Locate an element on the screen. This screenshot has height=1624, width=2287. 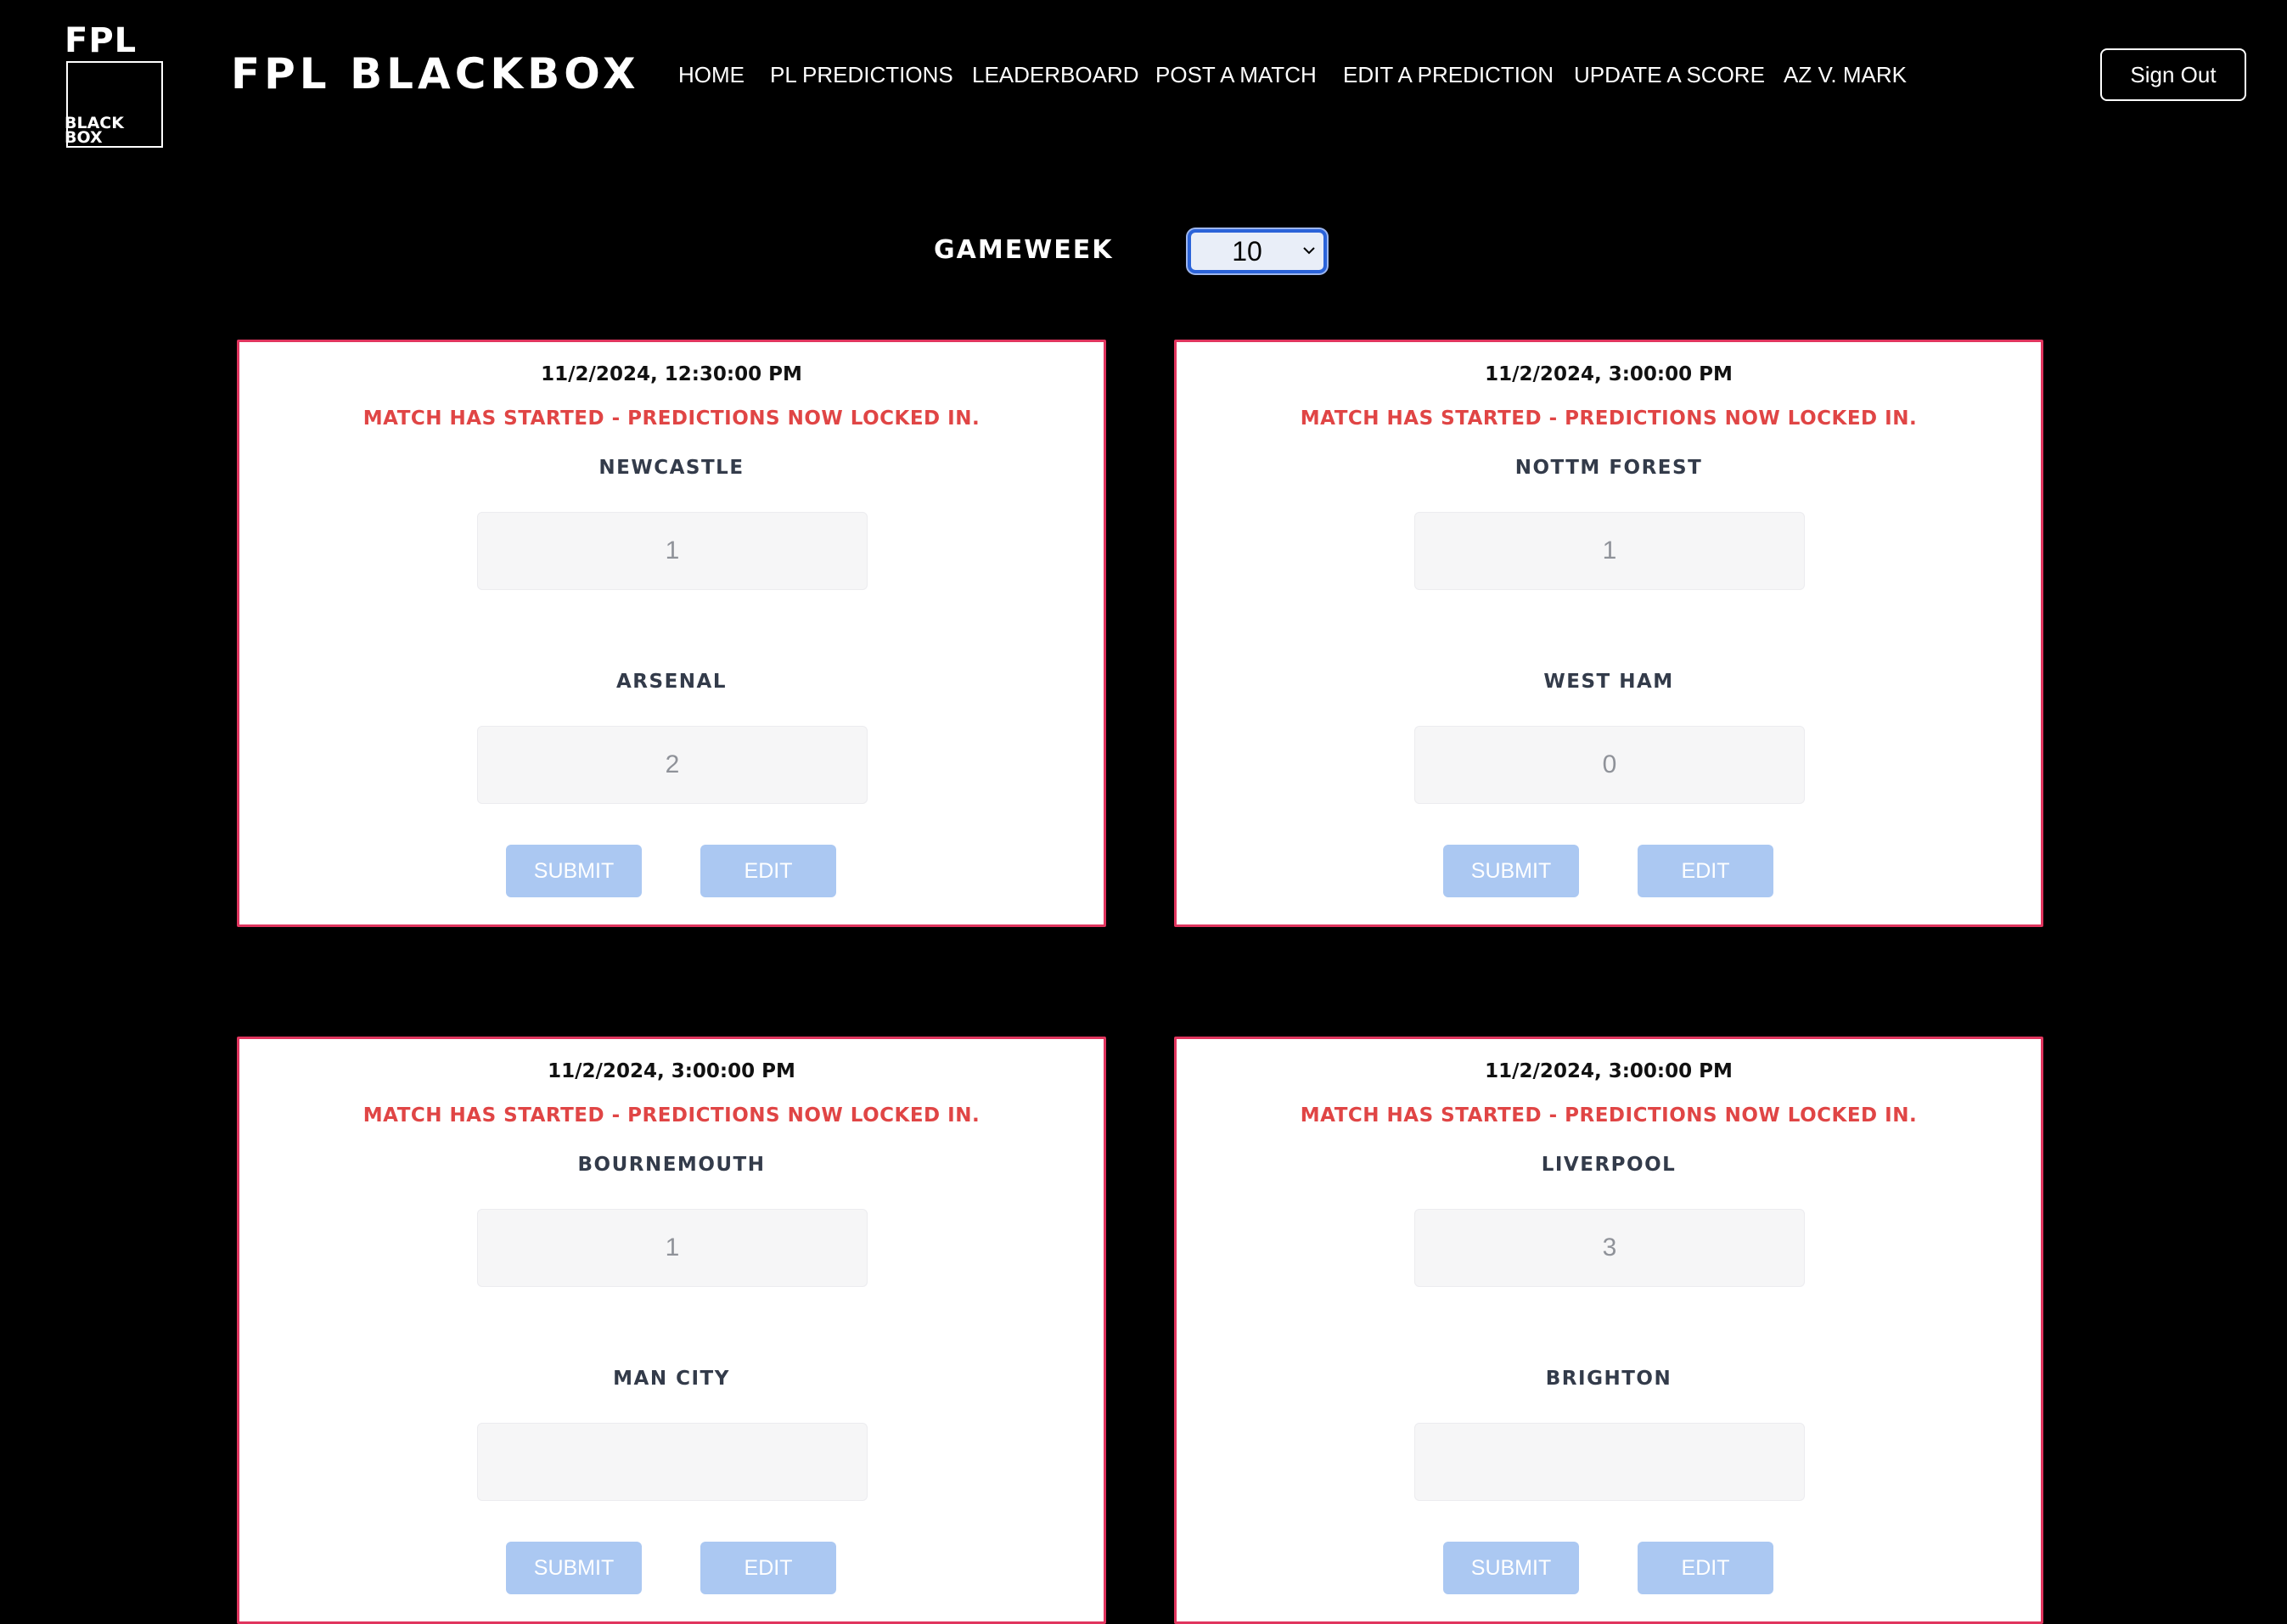
gameweek-label: GAMEWEEK is located at coordinates (1024, 250).